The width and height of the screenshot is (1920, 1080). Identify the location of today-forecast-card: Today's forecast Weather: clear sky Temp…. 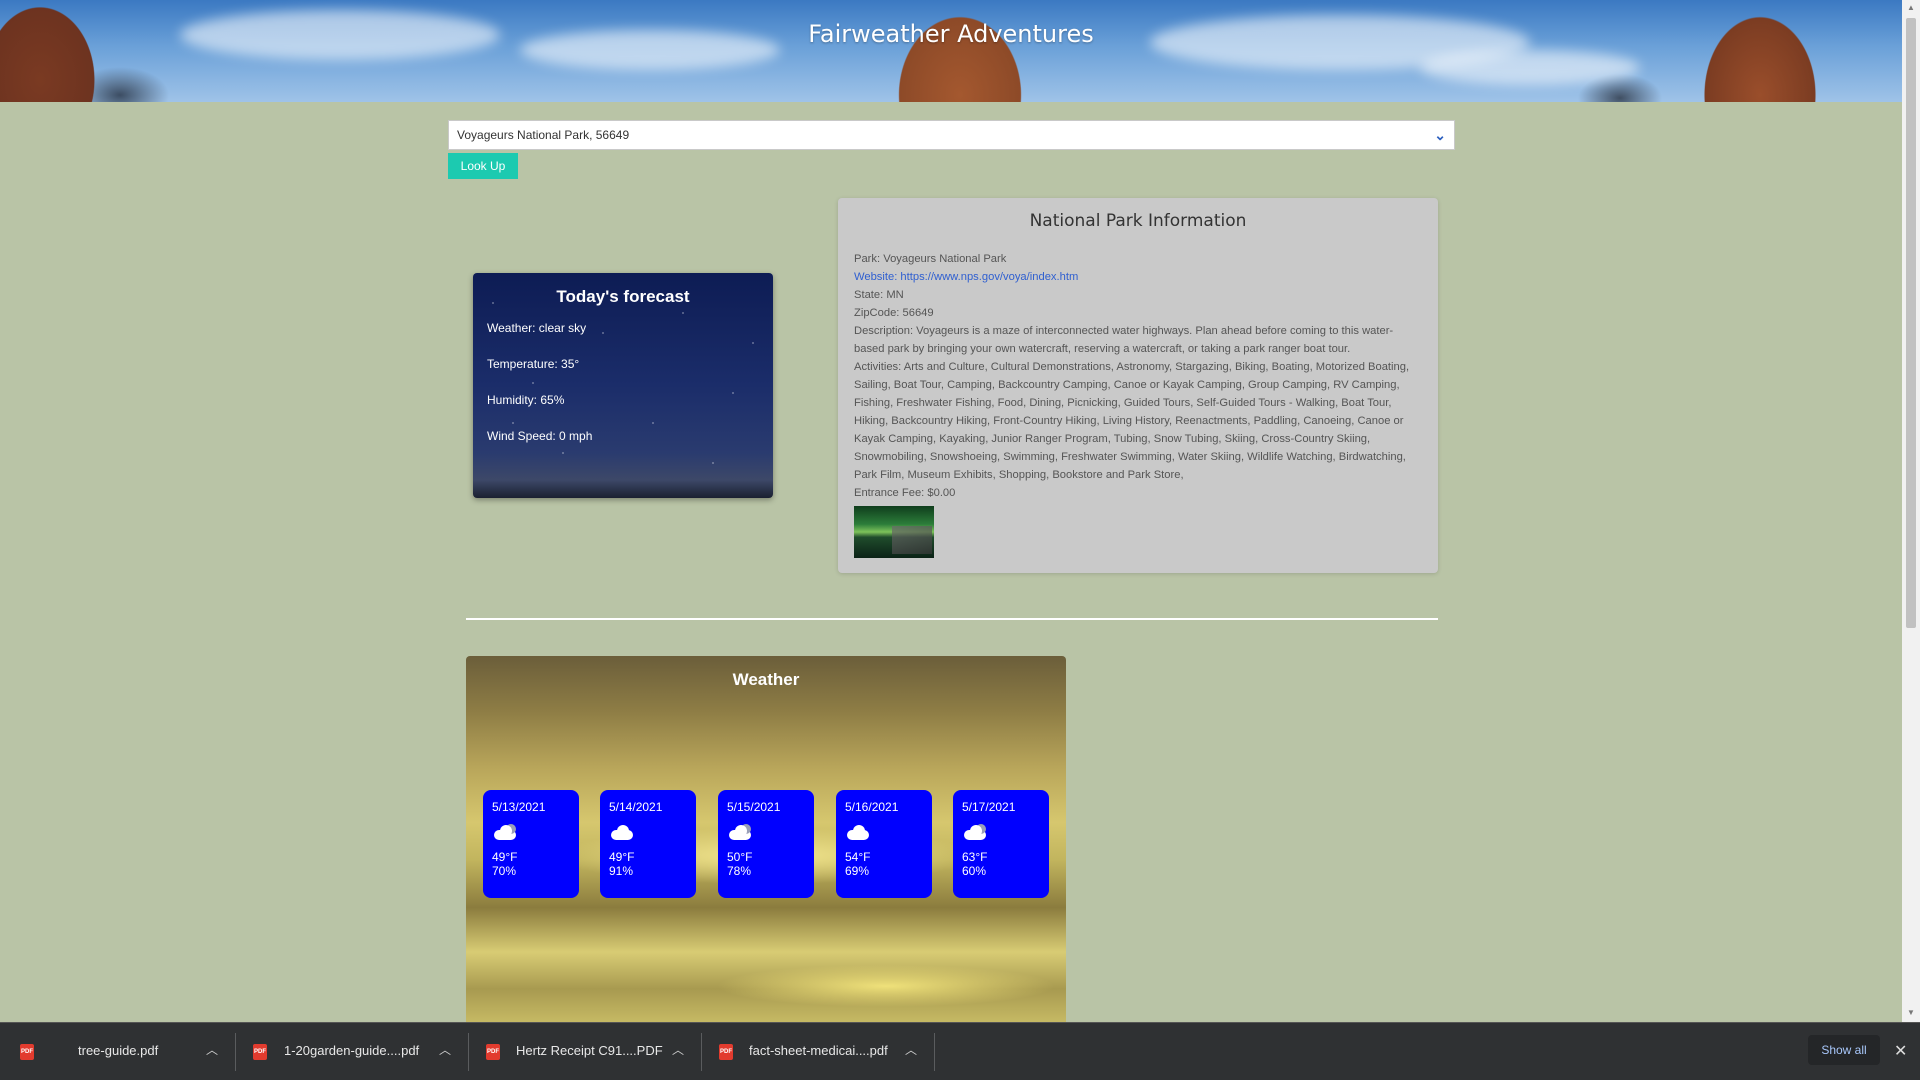
(623, 385).